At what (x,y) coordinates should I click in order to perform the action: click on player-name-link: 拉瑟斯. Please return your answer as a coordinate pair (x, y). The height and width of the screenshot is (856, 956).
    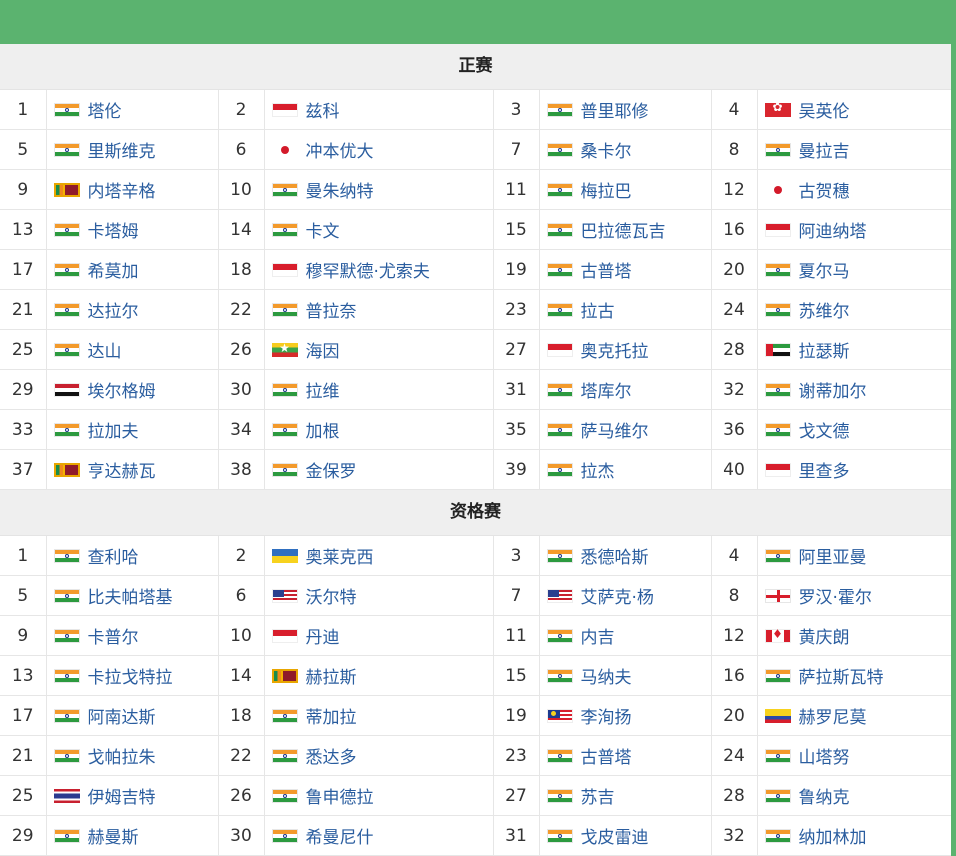
    Looking at the image, I should click on (824, 349).